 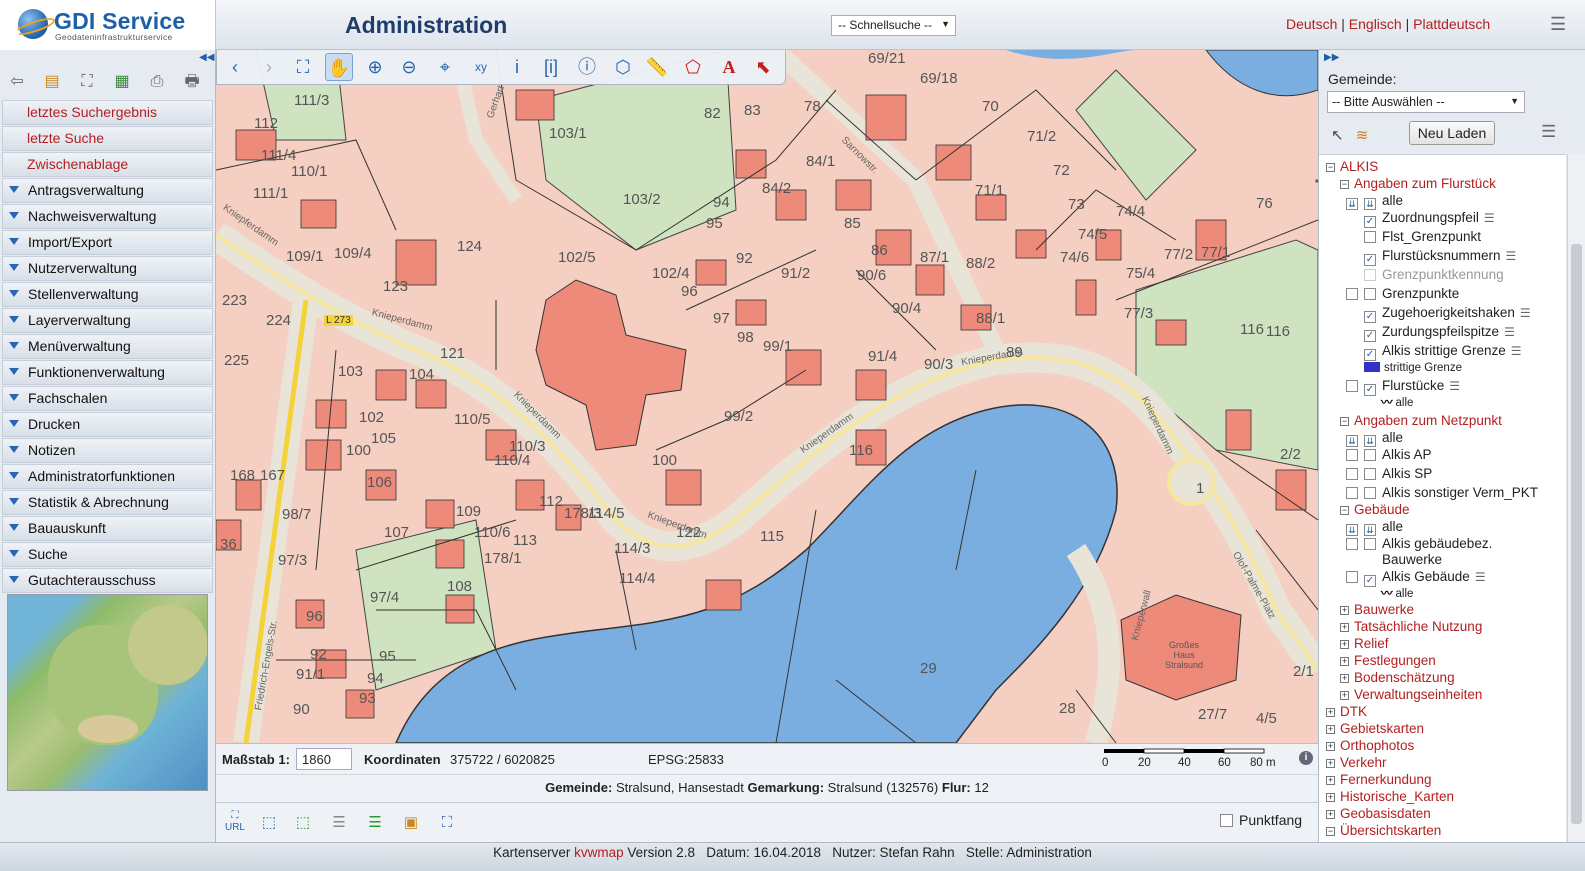 I want to click on layer-flst-grenzpunkt: Flst_Grenzpunkt, so click(x=1422, y=236).